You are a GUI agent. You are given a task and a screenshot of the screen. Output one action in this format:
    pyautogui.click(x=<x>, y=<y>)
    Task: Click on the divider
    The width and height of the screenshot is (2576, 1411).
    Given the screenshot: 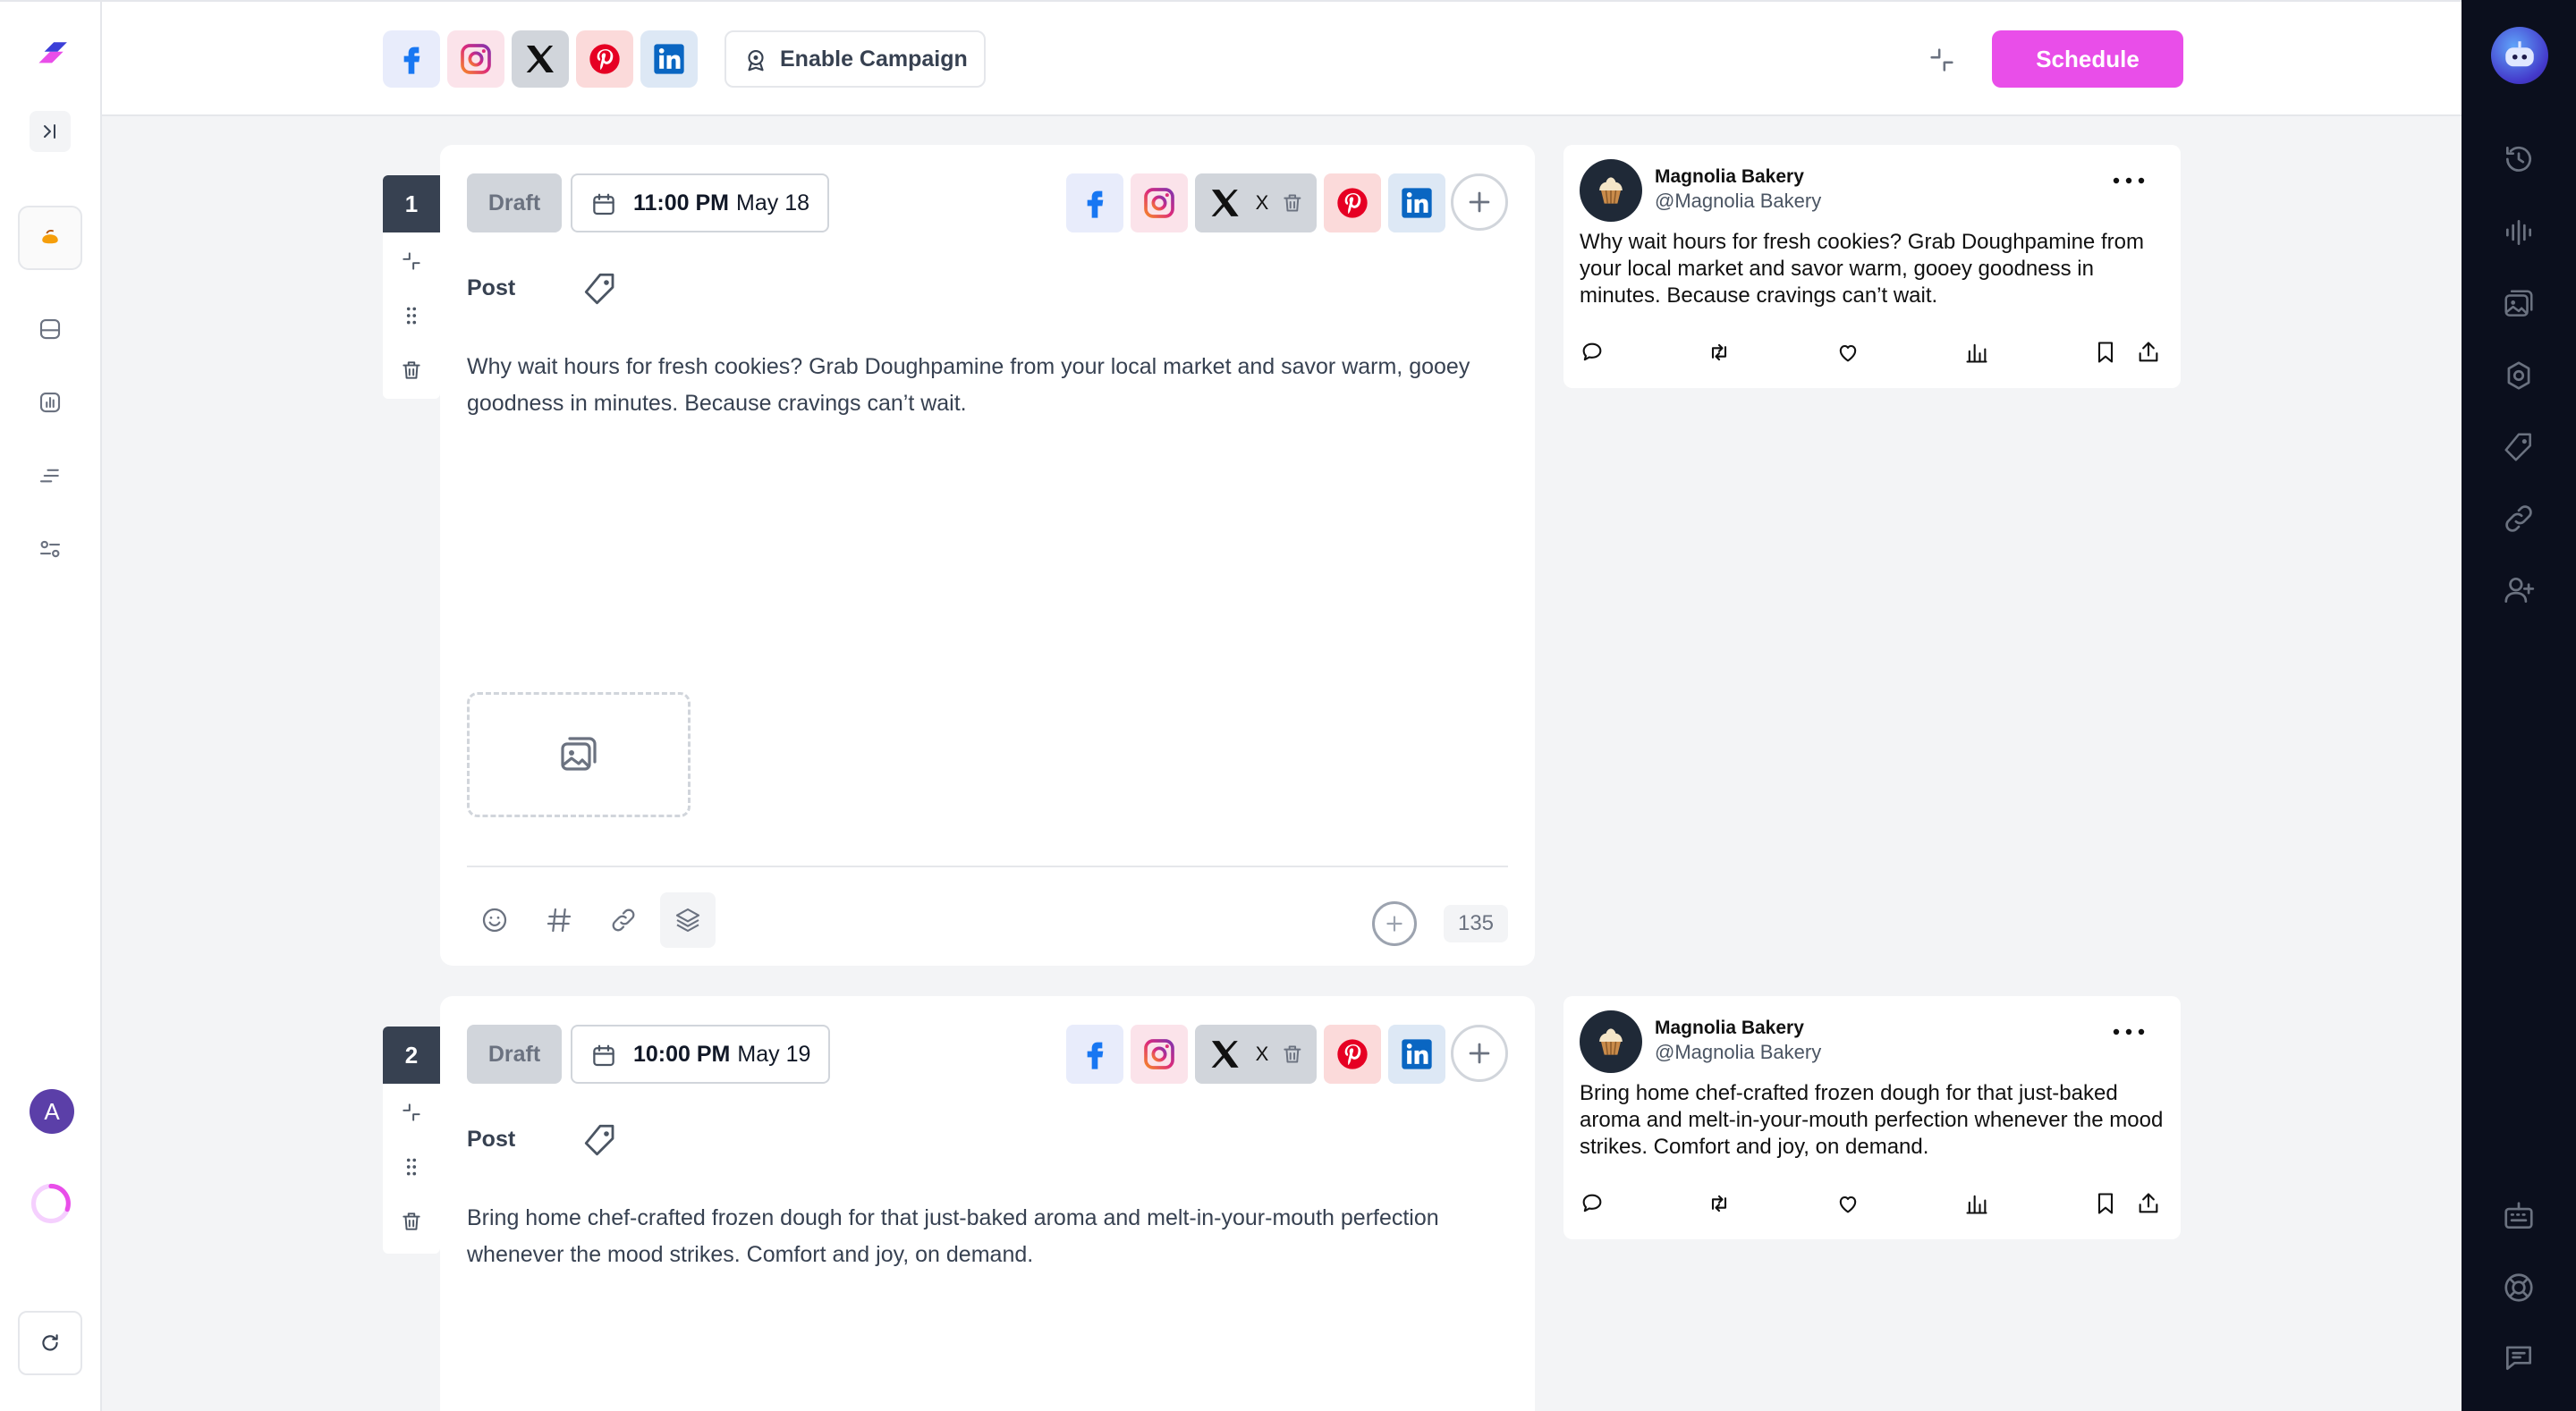 What is the action you would take?
    pyautogui.click(x=987, y=867)
    